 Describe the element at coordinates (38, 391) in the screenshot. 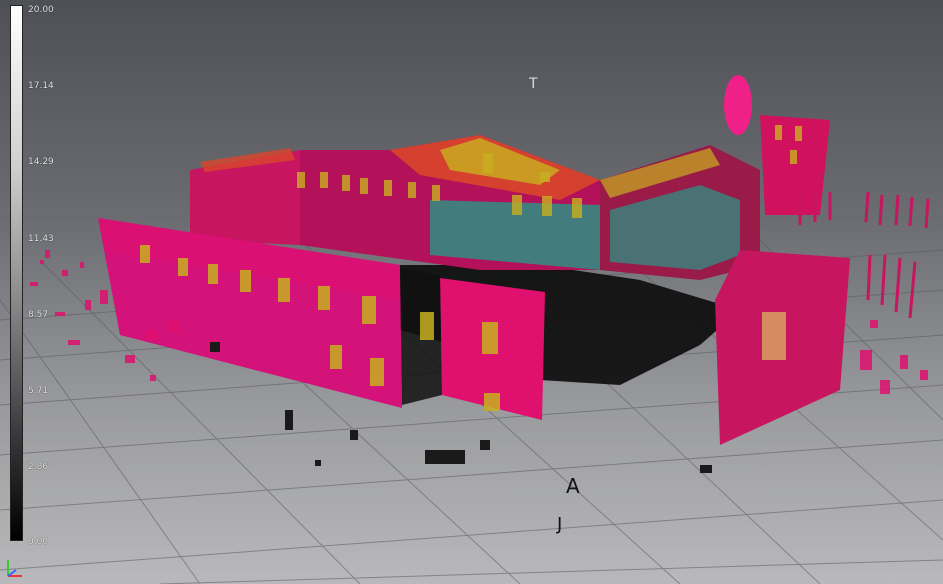

I see `scale-label-6: 5.71` at that location.